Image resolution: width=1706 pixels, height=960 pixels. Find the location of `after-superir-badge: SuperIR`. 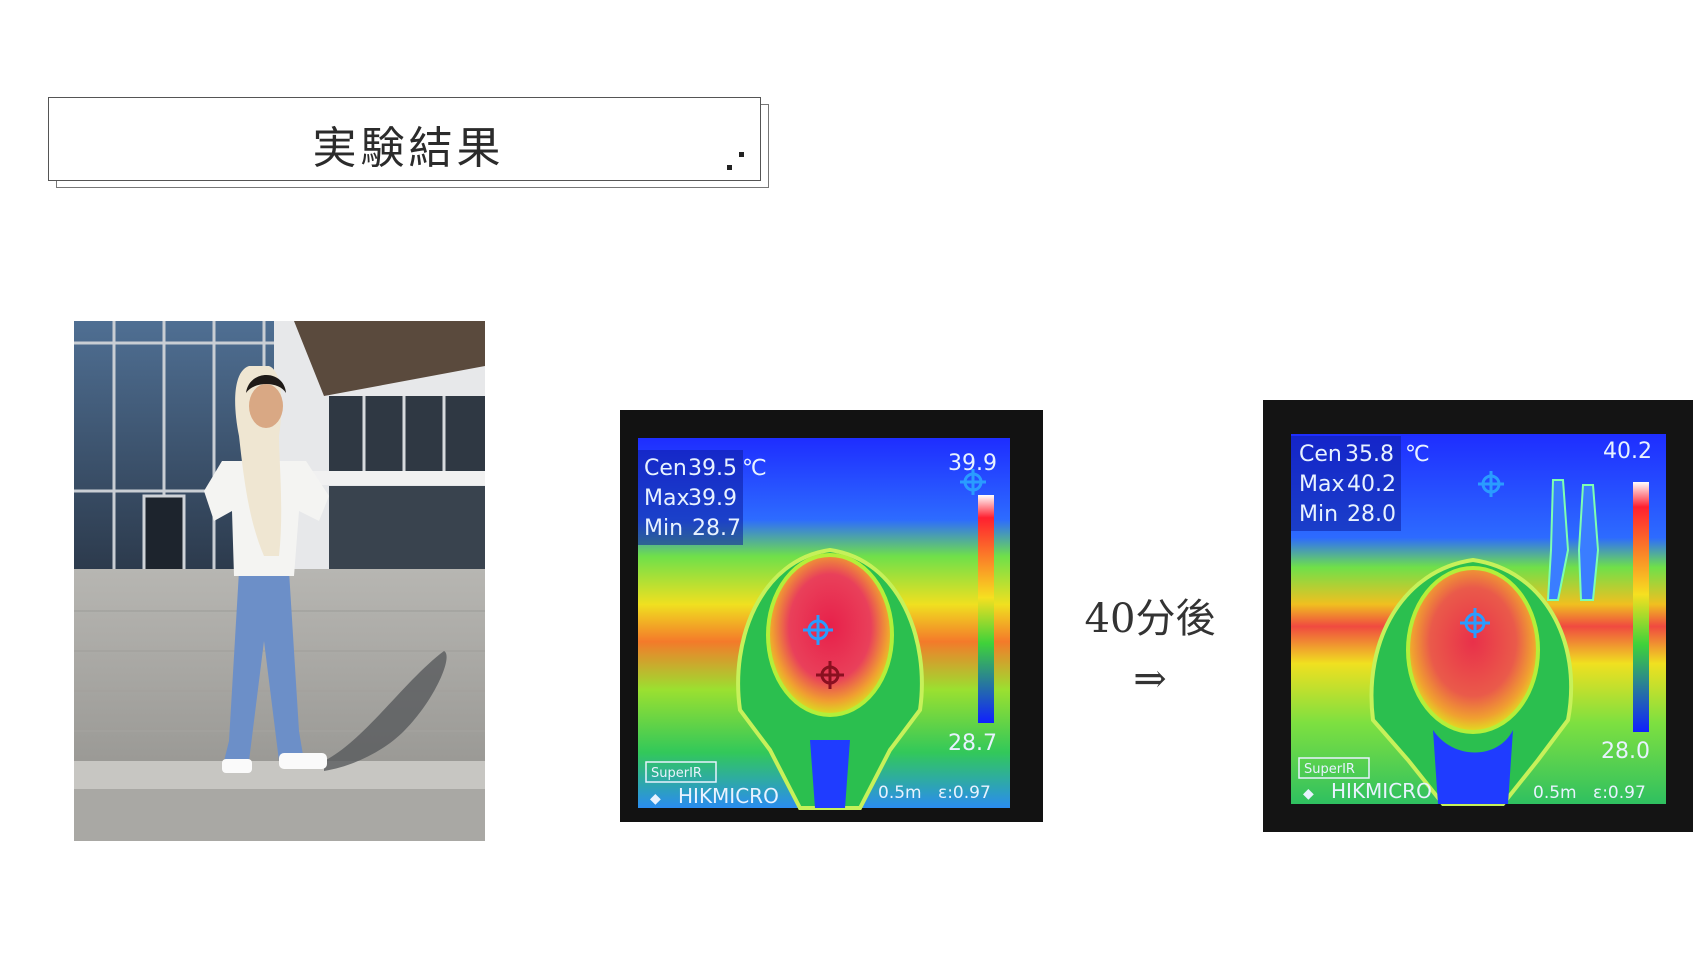

after-superir-badge: SuperIR is located at coordinates (1329, 769).